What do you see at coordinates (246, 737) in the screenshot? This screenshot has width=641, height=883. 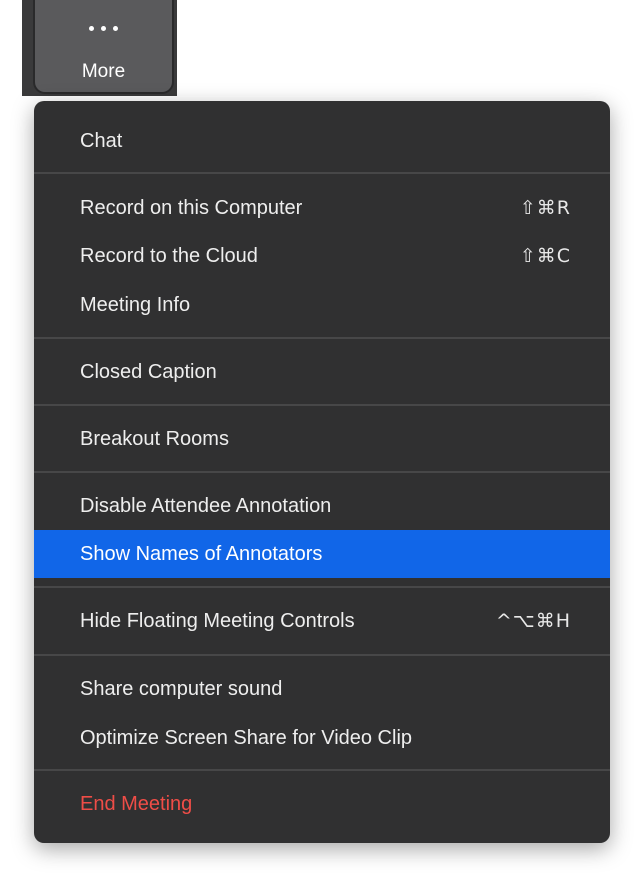 I see `menu-item-label: Optimize Screen Share for Video Clip` at bounding box center [246, 737].